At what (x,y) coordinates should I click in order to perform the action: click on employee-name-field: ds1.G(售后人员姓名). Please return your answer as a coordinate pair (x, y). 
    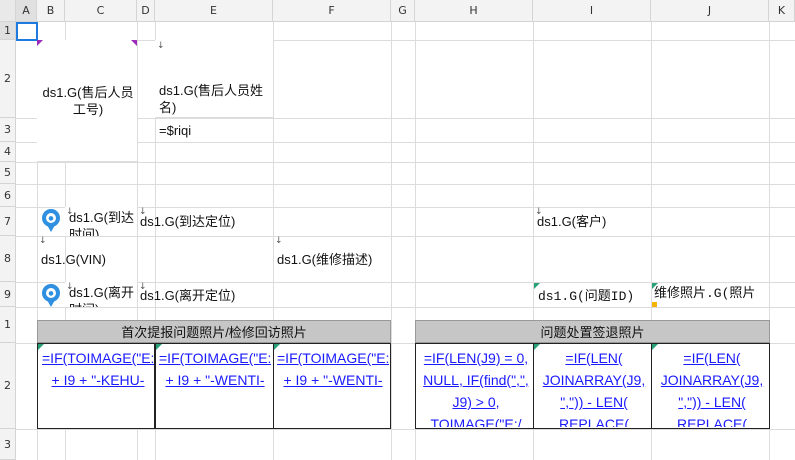
    Looking at the image, I should click on (211, 99).